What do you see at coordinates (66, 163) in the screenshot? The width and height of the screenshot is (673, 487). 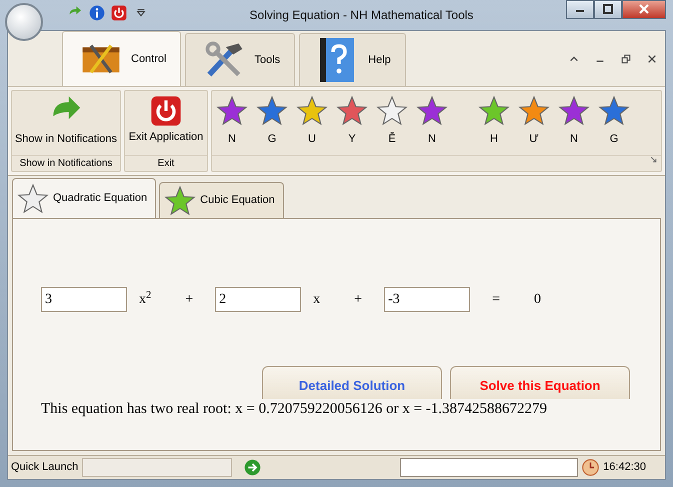 I see `group-caption: Show in Notifications` at bounding box center [66, 163].